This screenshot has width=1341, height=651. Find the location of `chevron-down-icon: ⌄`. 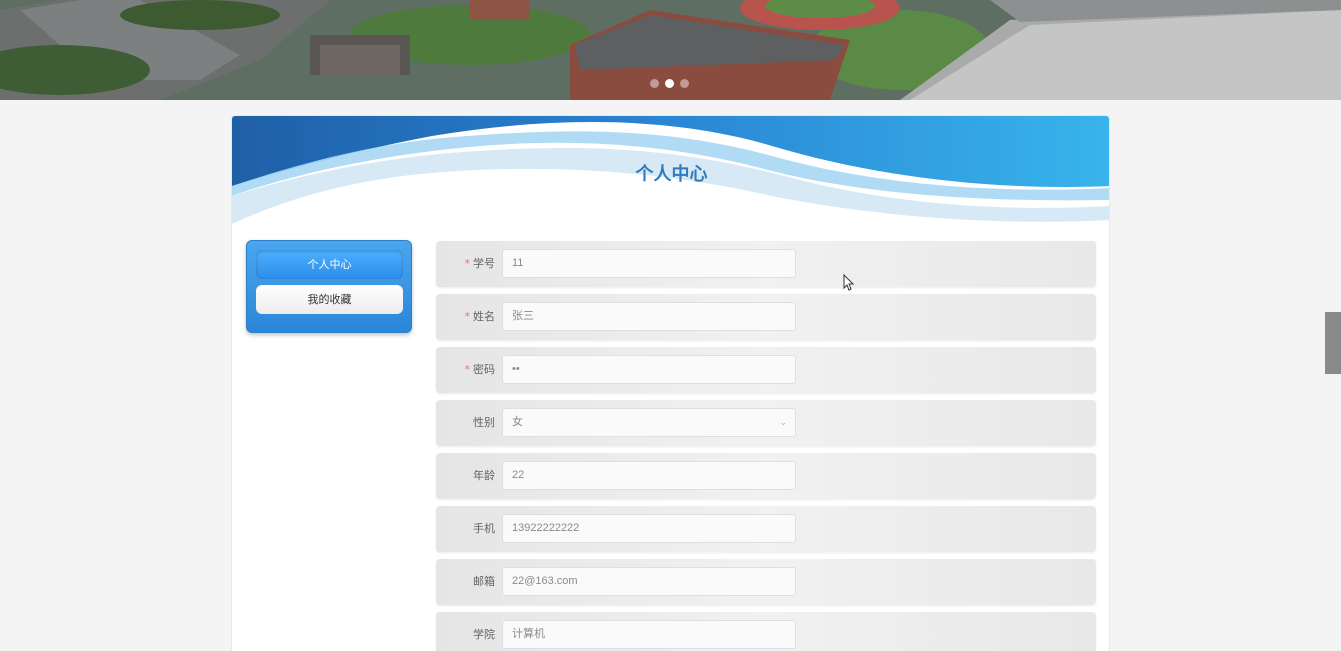

chevron-down-icon: ⌄ is located at coordinates (783, 422).